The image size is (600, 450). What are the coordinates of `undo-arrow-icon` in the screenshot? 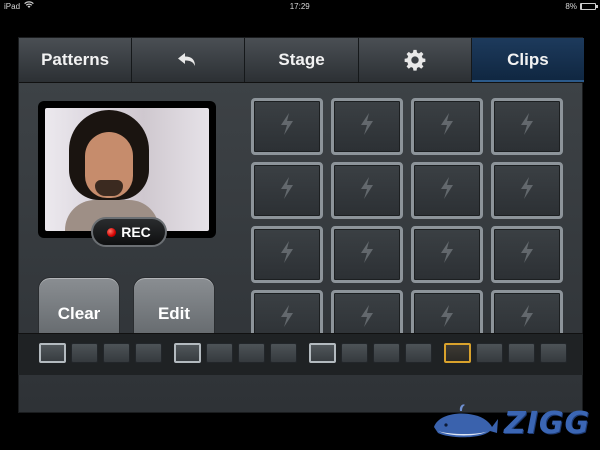 It's located at (188, 60).